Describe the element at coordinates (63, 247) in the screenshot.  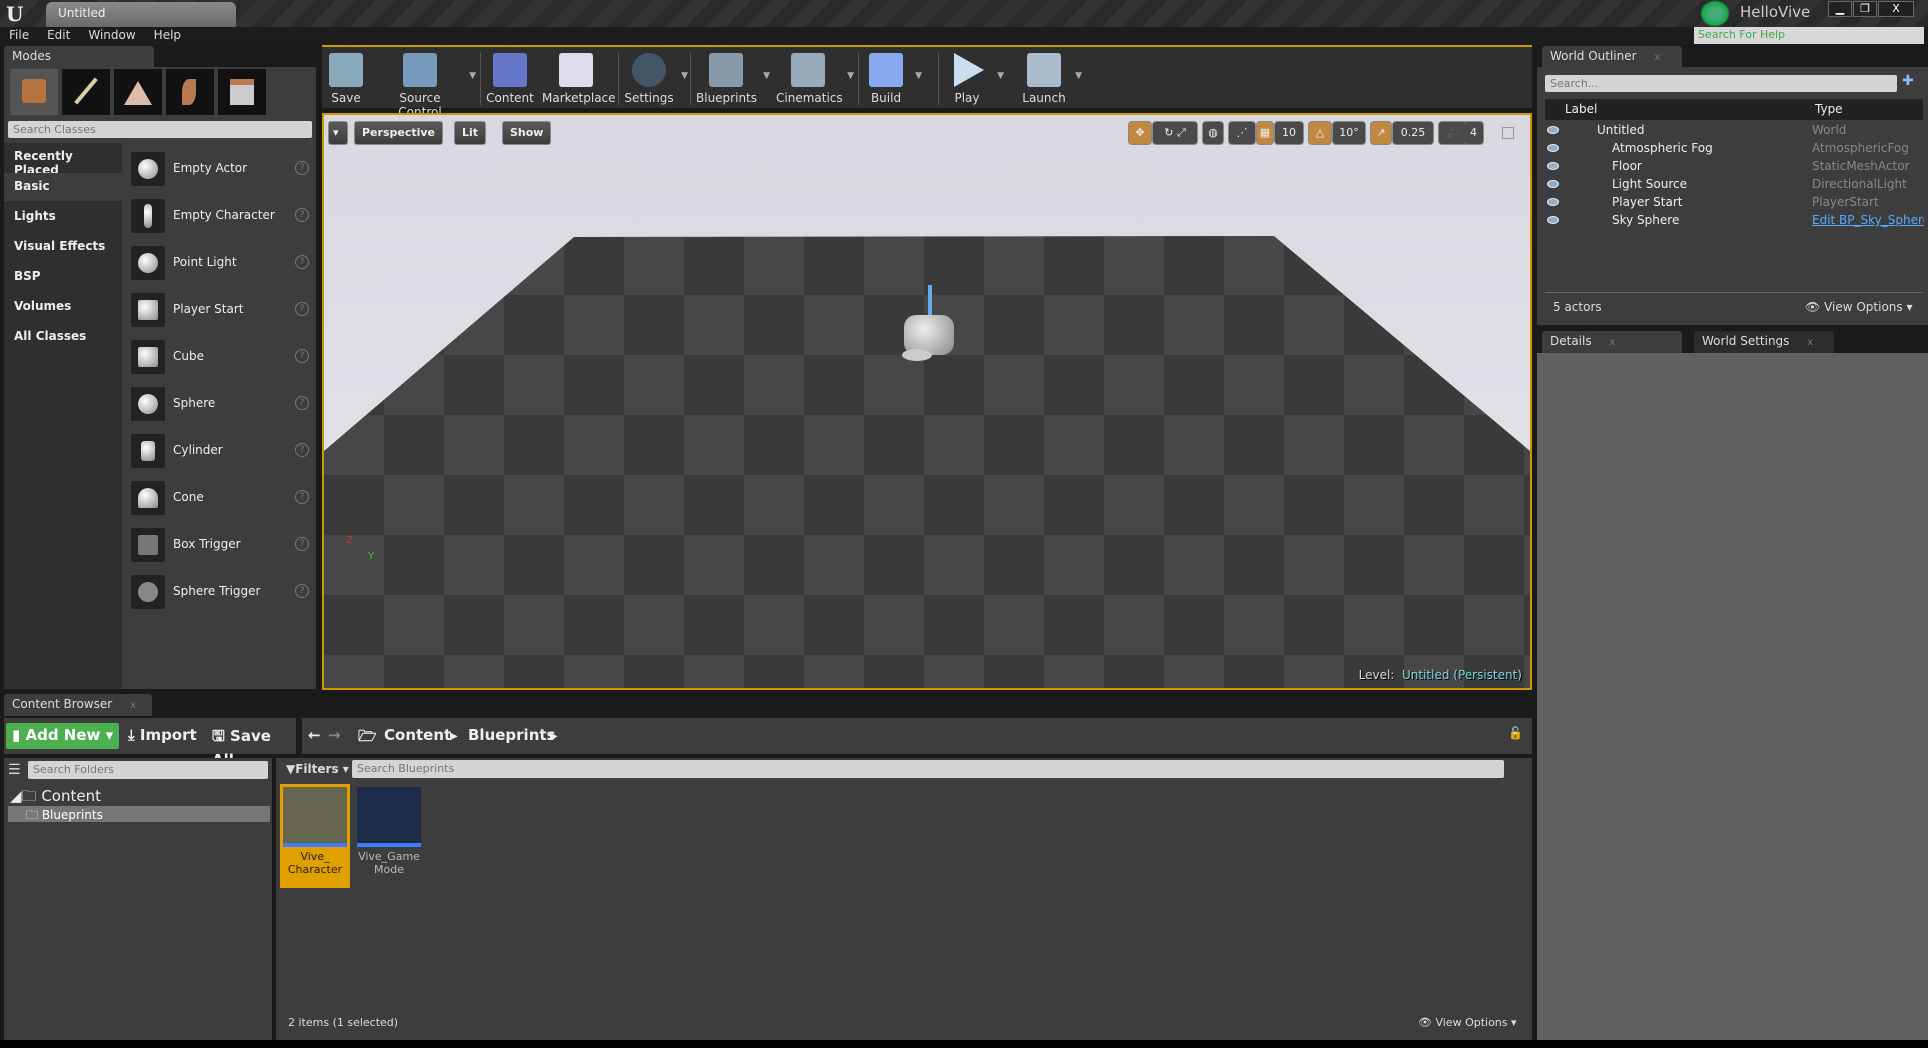
I see `category-visual-effects: Visual Effects` at that location.